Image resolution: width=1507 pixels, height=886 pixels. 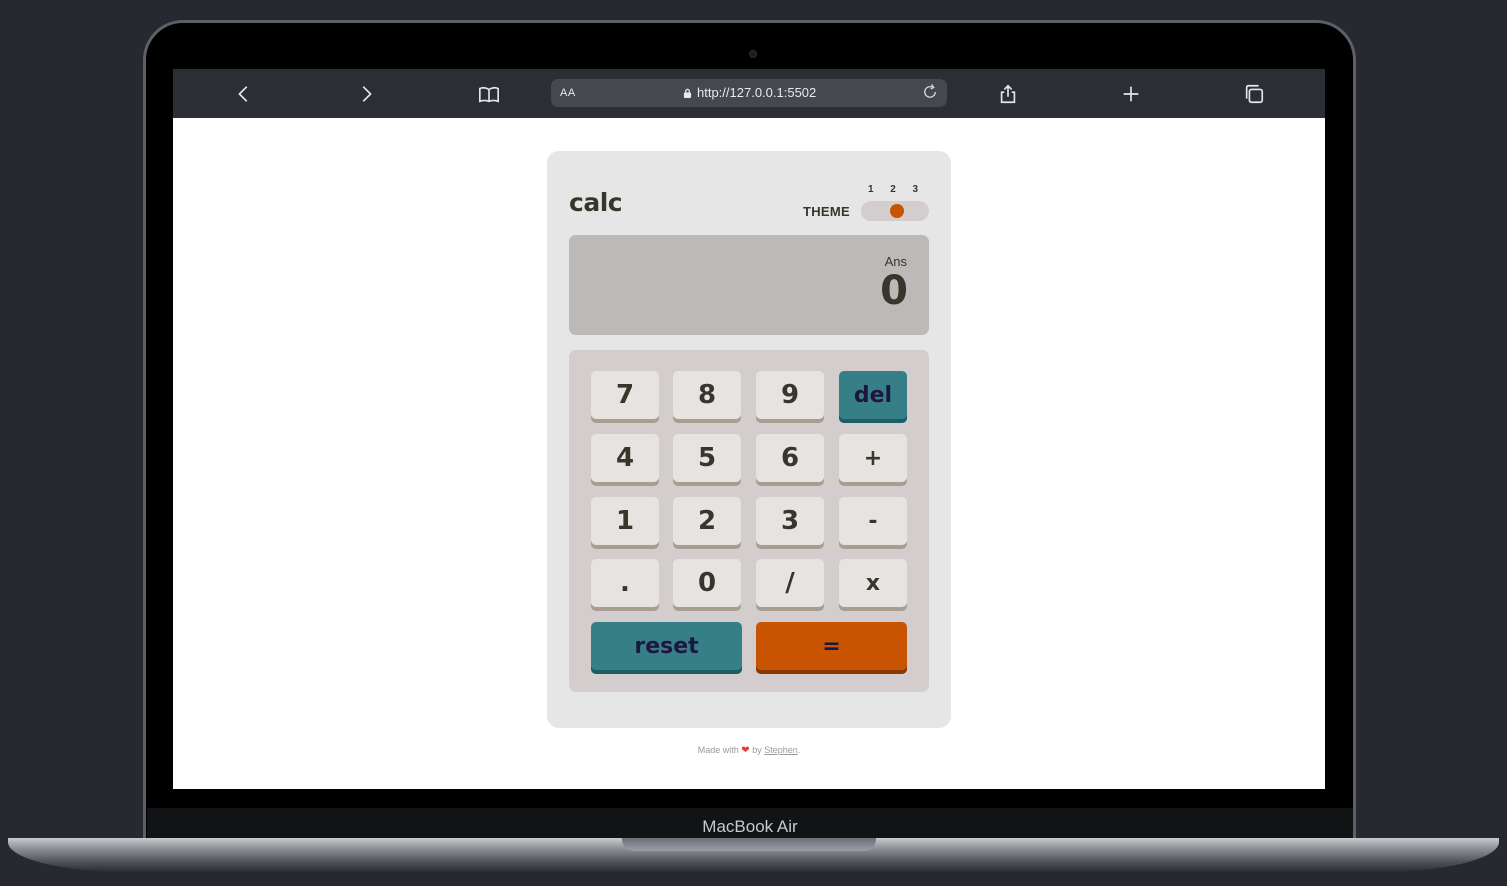 I want to click on bookmarks-icon, so click(x=489, y=94).